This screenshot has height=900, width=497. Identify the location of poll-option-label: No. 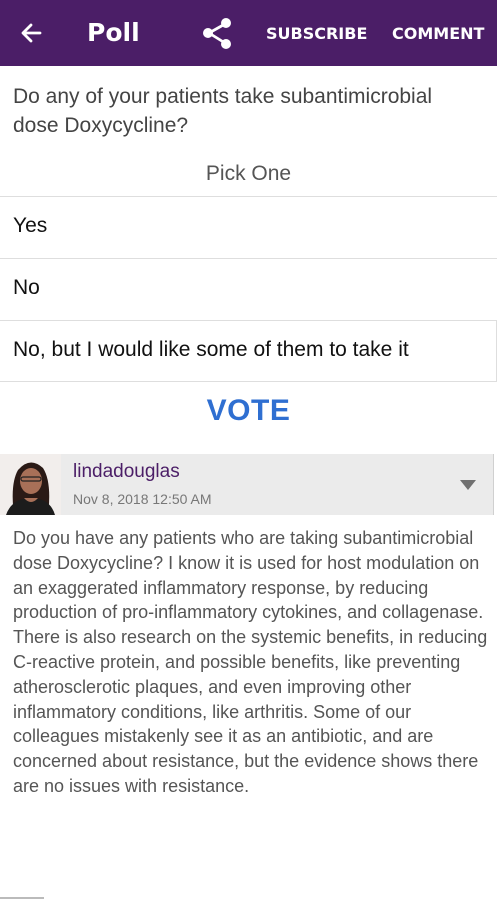
(26, 287).